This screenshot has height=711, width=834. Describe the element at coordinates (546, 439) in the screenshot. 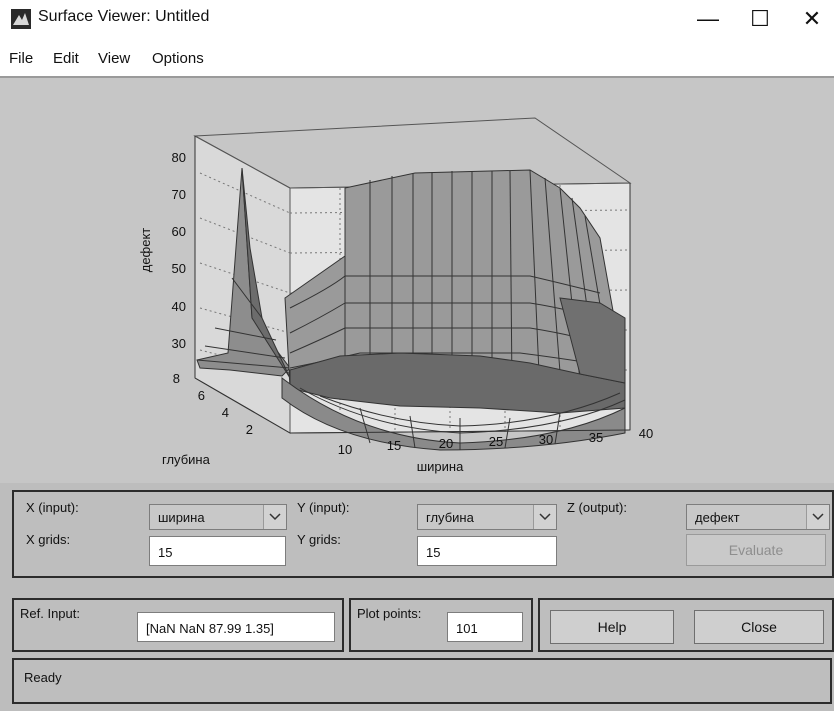

I see `x-tick-30: 30` at that location.